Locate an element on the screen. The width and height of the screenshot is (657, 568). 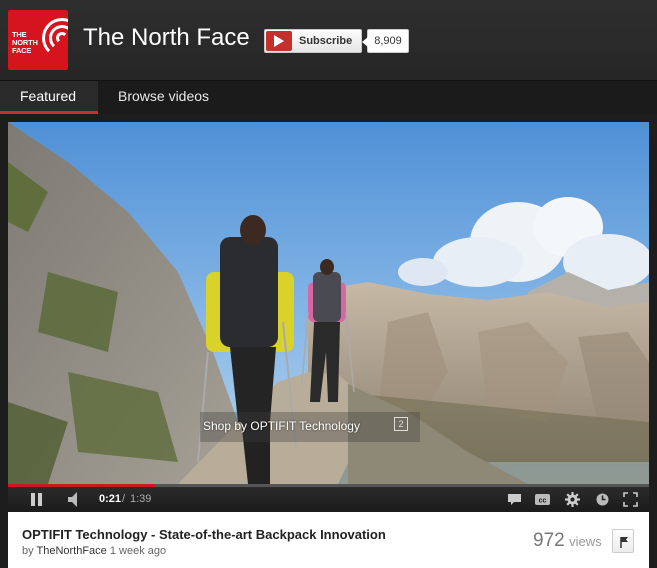
annotation-link-icon: 2 is located at coordinates (401, 424).